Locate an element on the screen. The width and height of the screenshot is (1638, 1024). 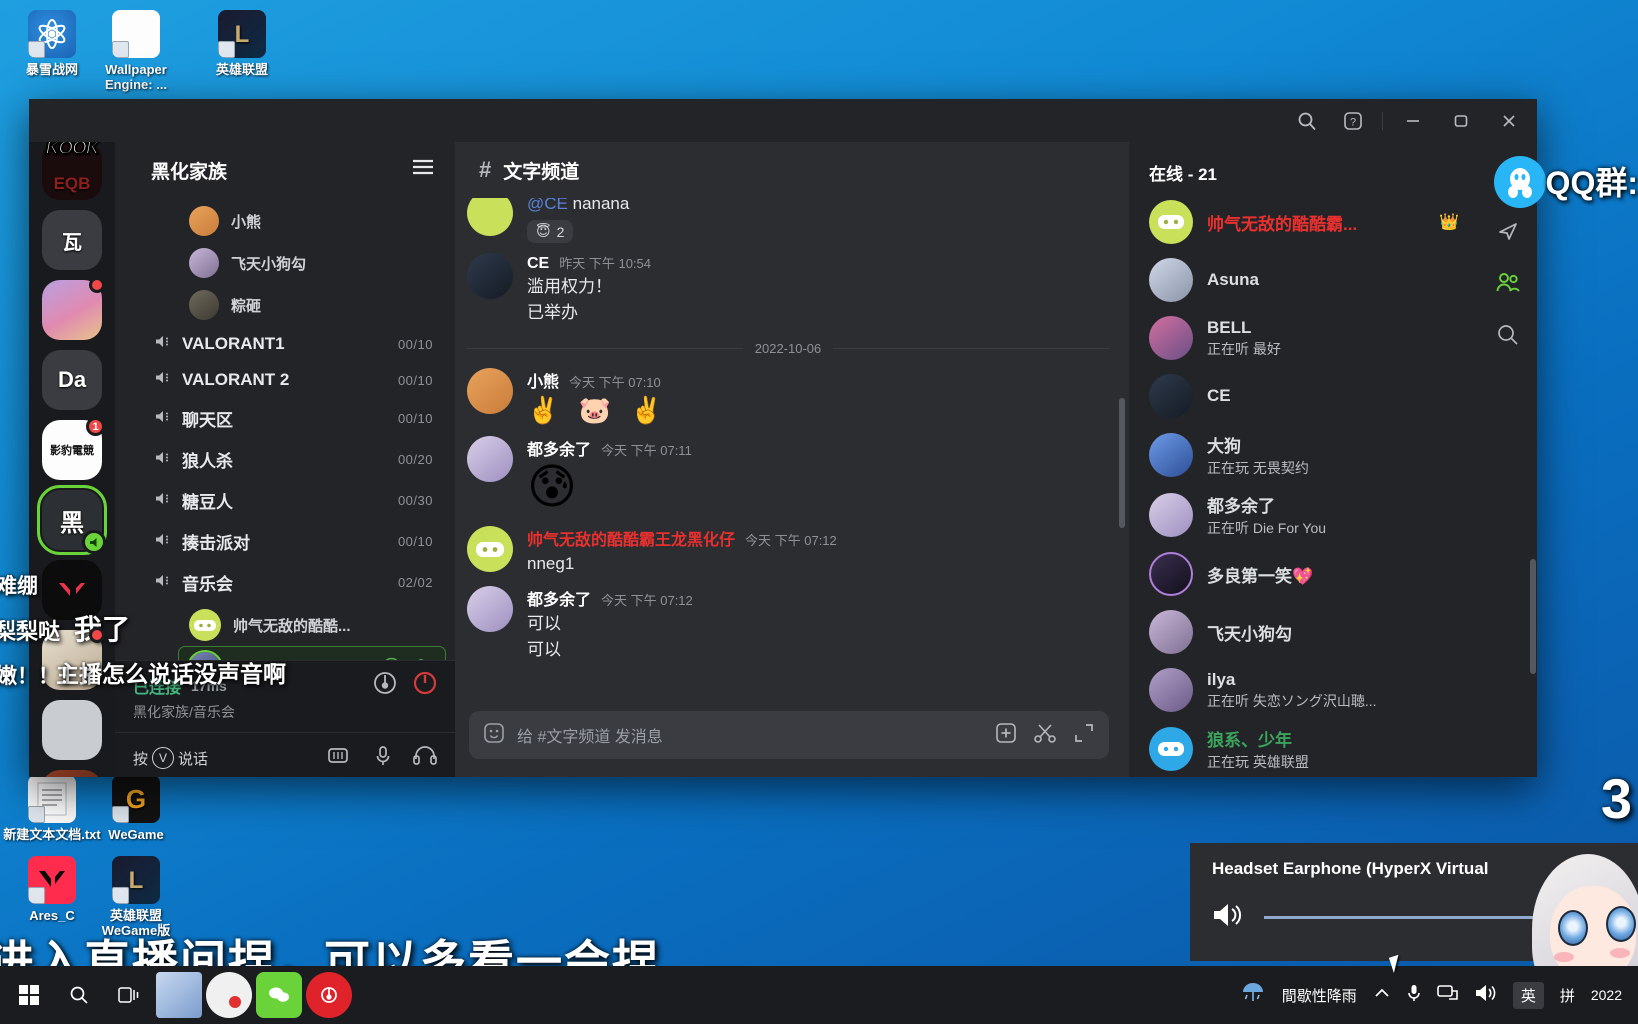
document-icon is located at coordinates (136, 34).